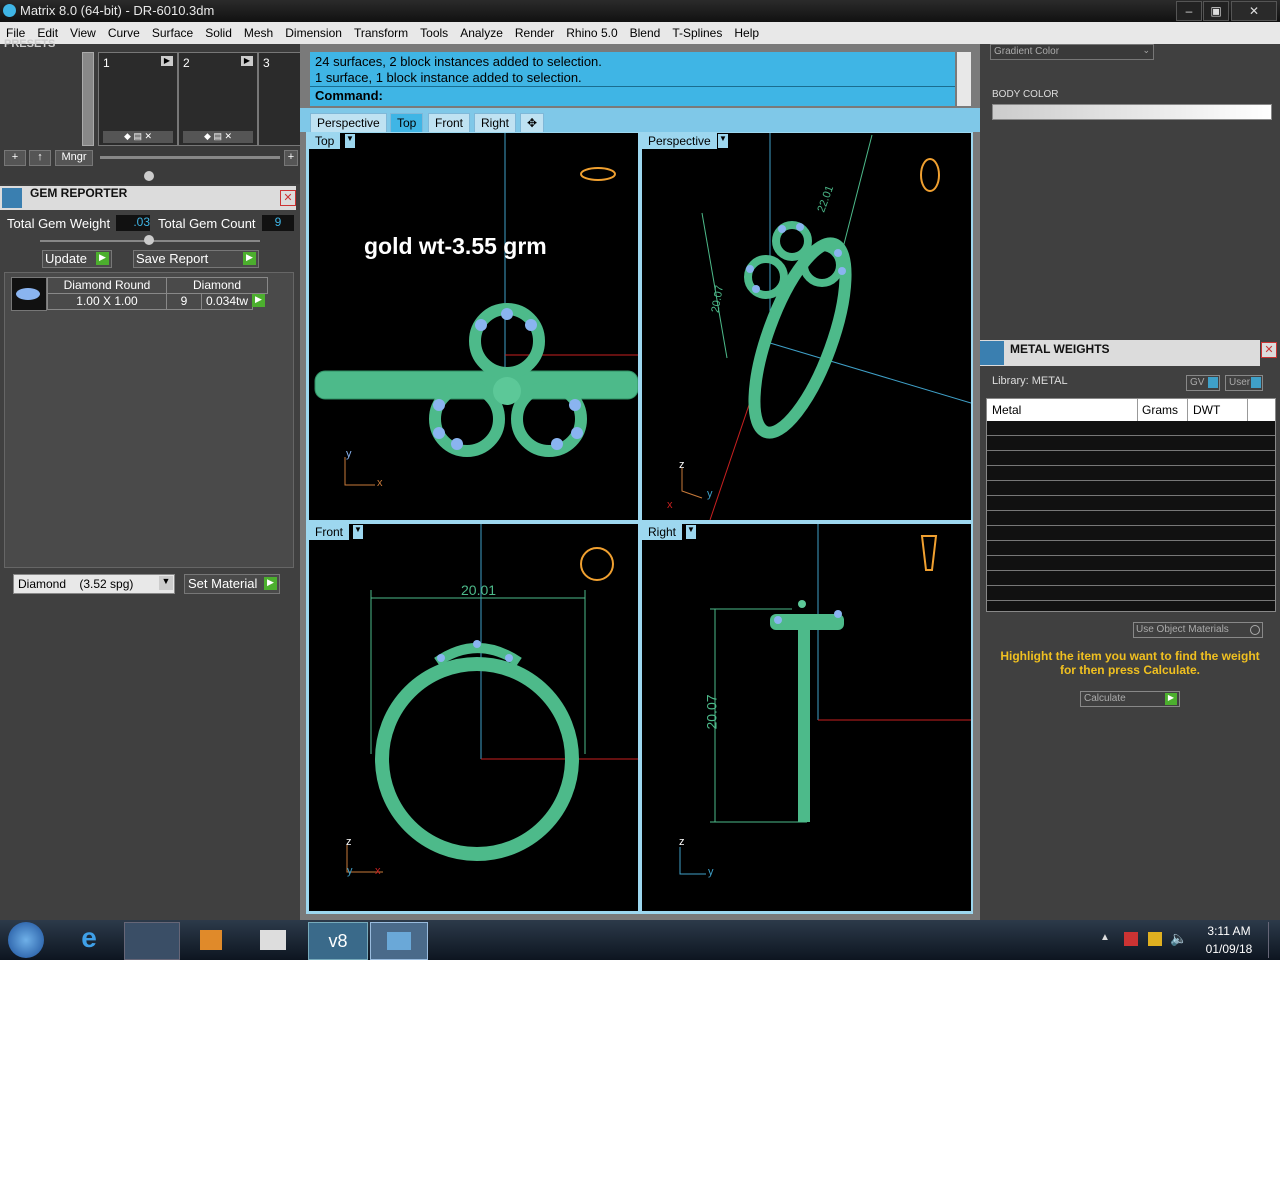  I want to click on volume-icon: 🔈, so click(1178, 938).